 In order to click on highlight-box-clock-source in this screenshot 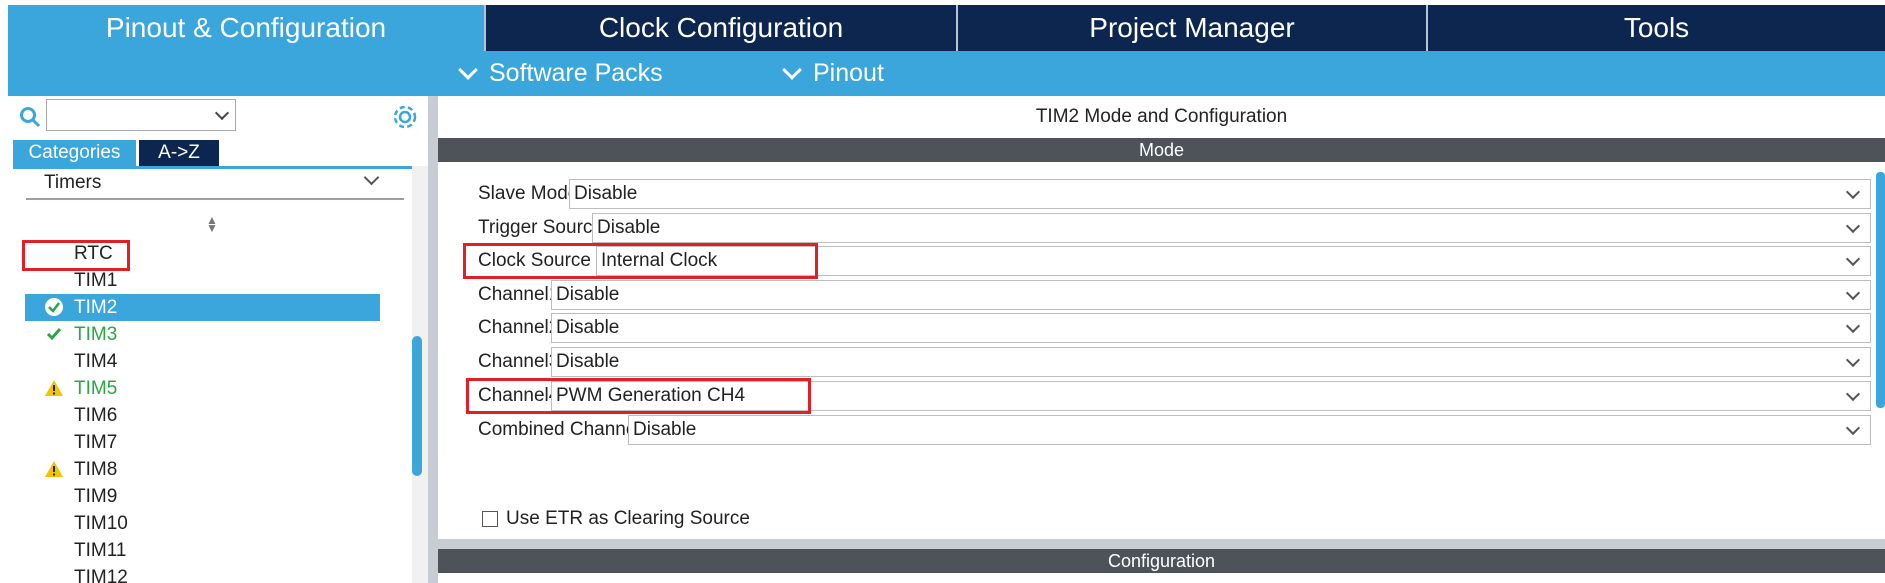, I will do `click(640, 261)`.